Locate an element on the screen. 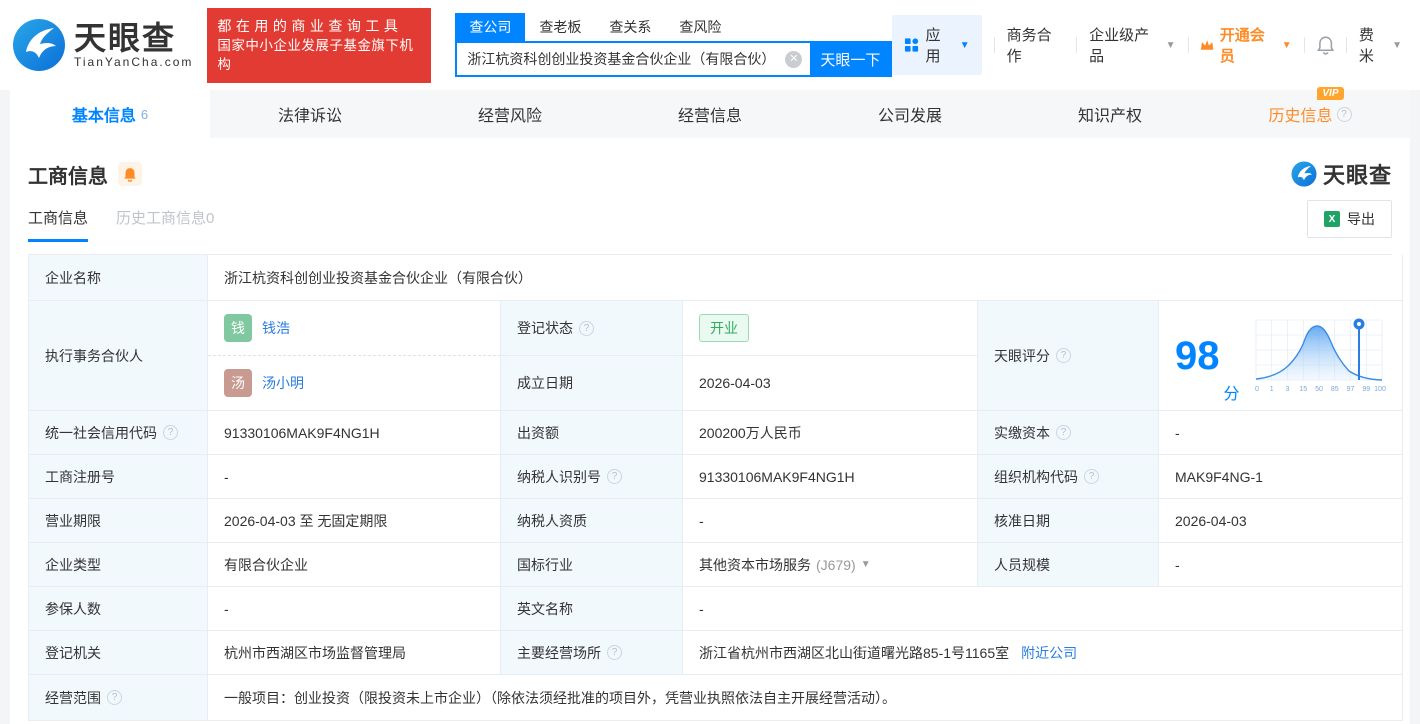  tab-label: 法律诉讼 is located at coordinates (309, 116).